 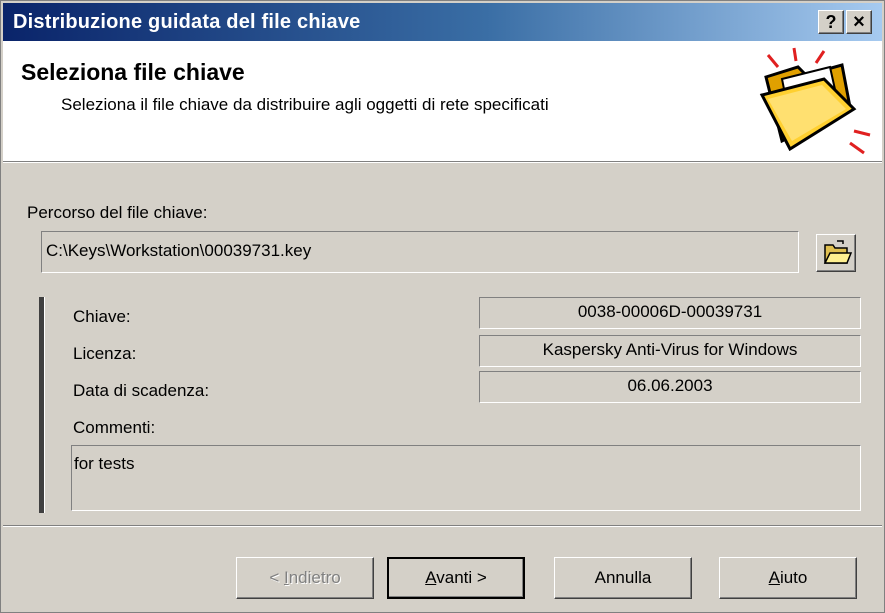 I want to click on expiry-value-field: 06.06.2003, so click(x=670, y=387).